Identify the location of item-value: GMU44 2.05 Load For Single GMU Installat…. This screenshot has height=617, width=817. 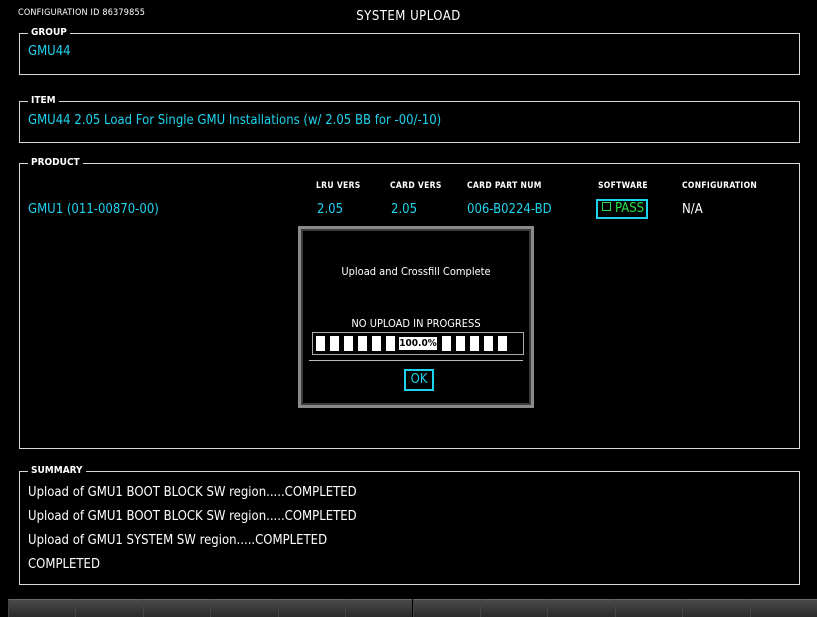
(234, 120).